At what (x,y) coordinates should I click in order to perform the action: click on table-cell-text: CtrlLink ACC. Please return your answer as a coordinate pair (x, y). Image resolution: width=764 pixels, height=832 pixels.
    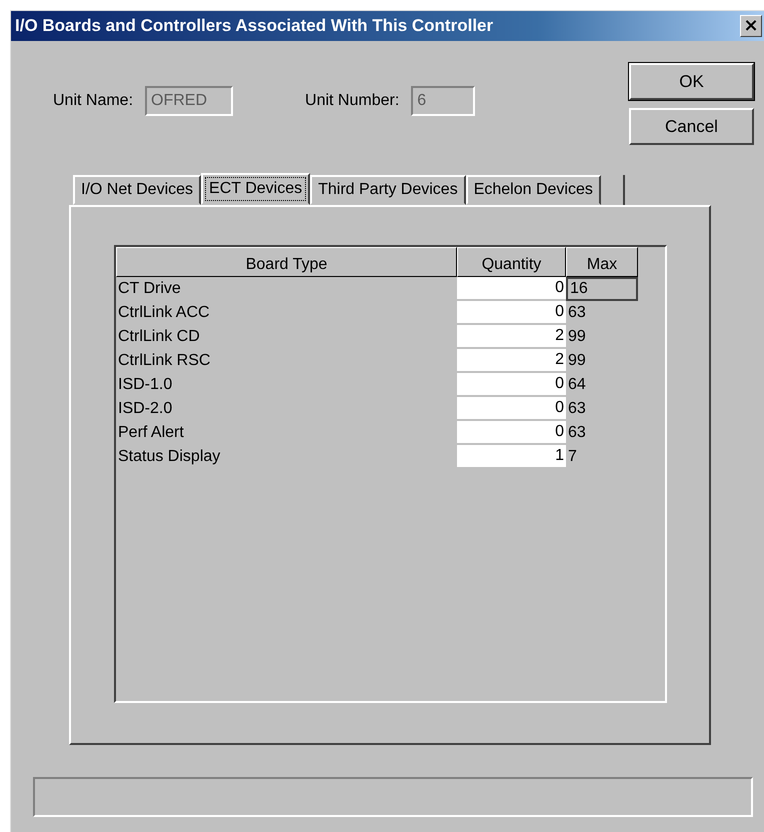
    Looking at the image, I should click on (164, 313).